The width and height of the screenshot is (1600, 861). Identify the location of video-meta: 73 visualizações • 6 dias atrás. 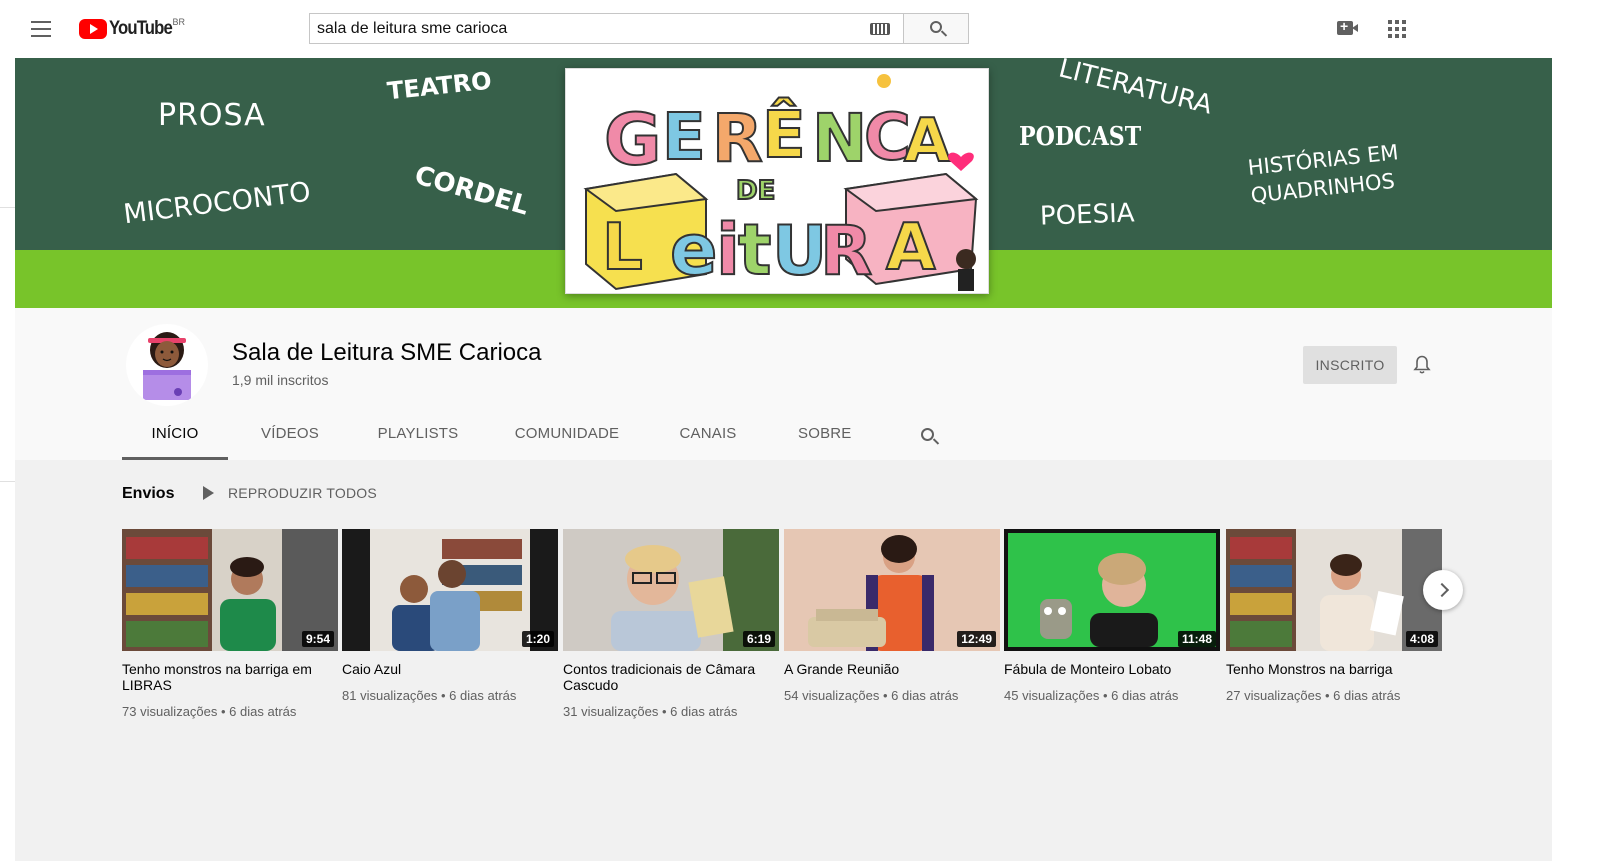
(209, 711).